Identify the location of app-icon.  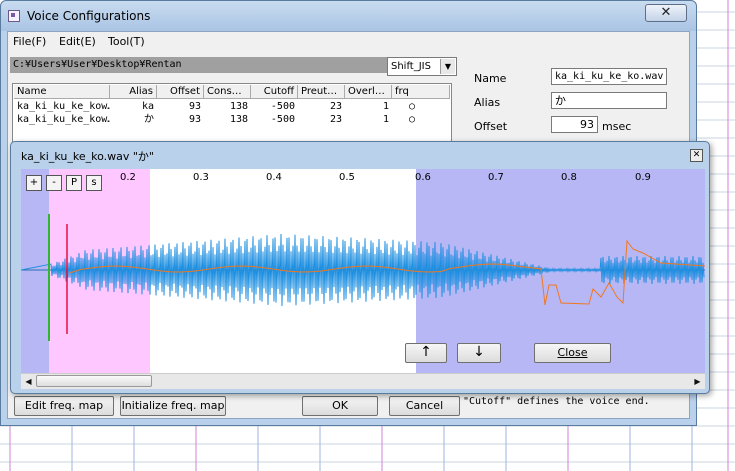
(14, 16).